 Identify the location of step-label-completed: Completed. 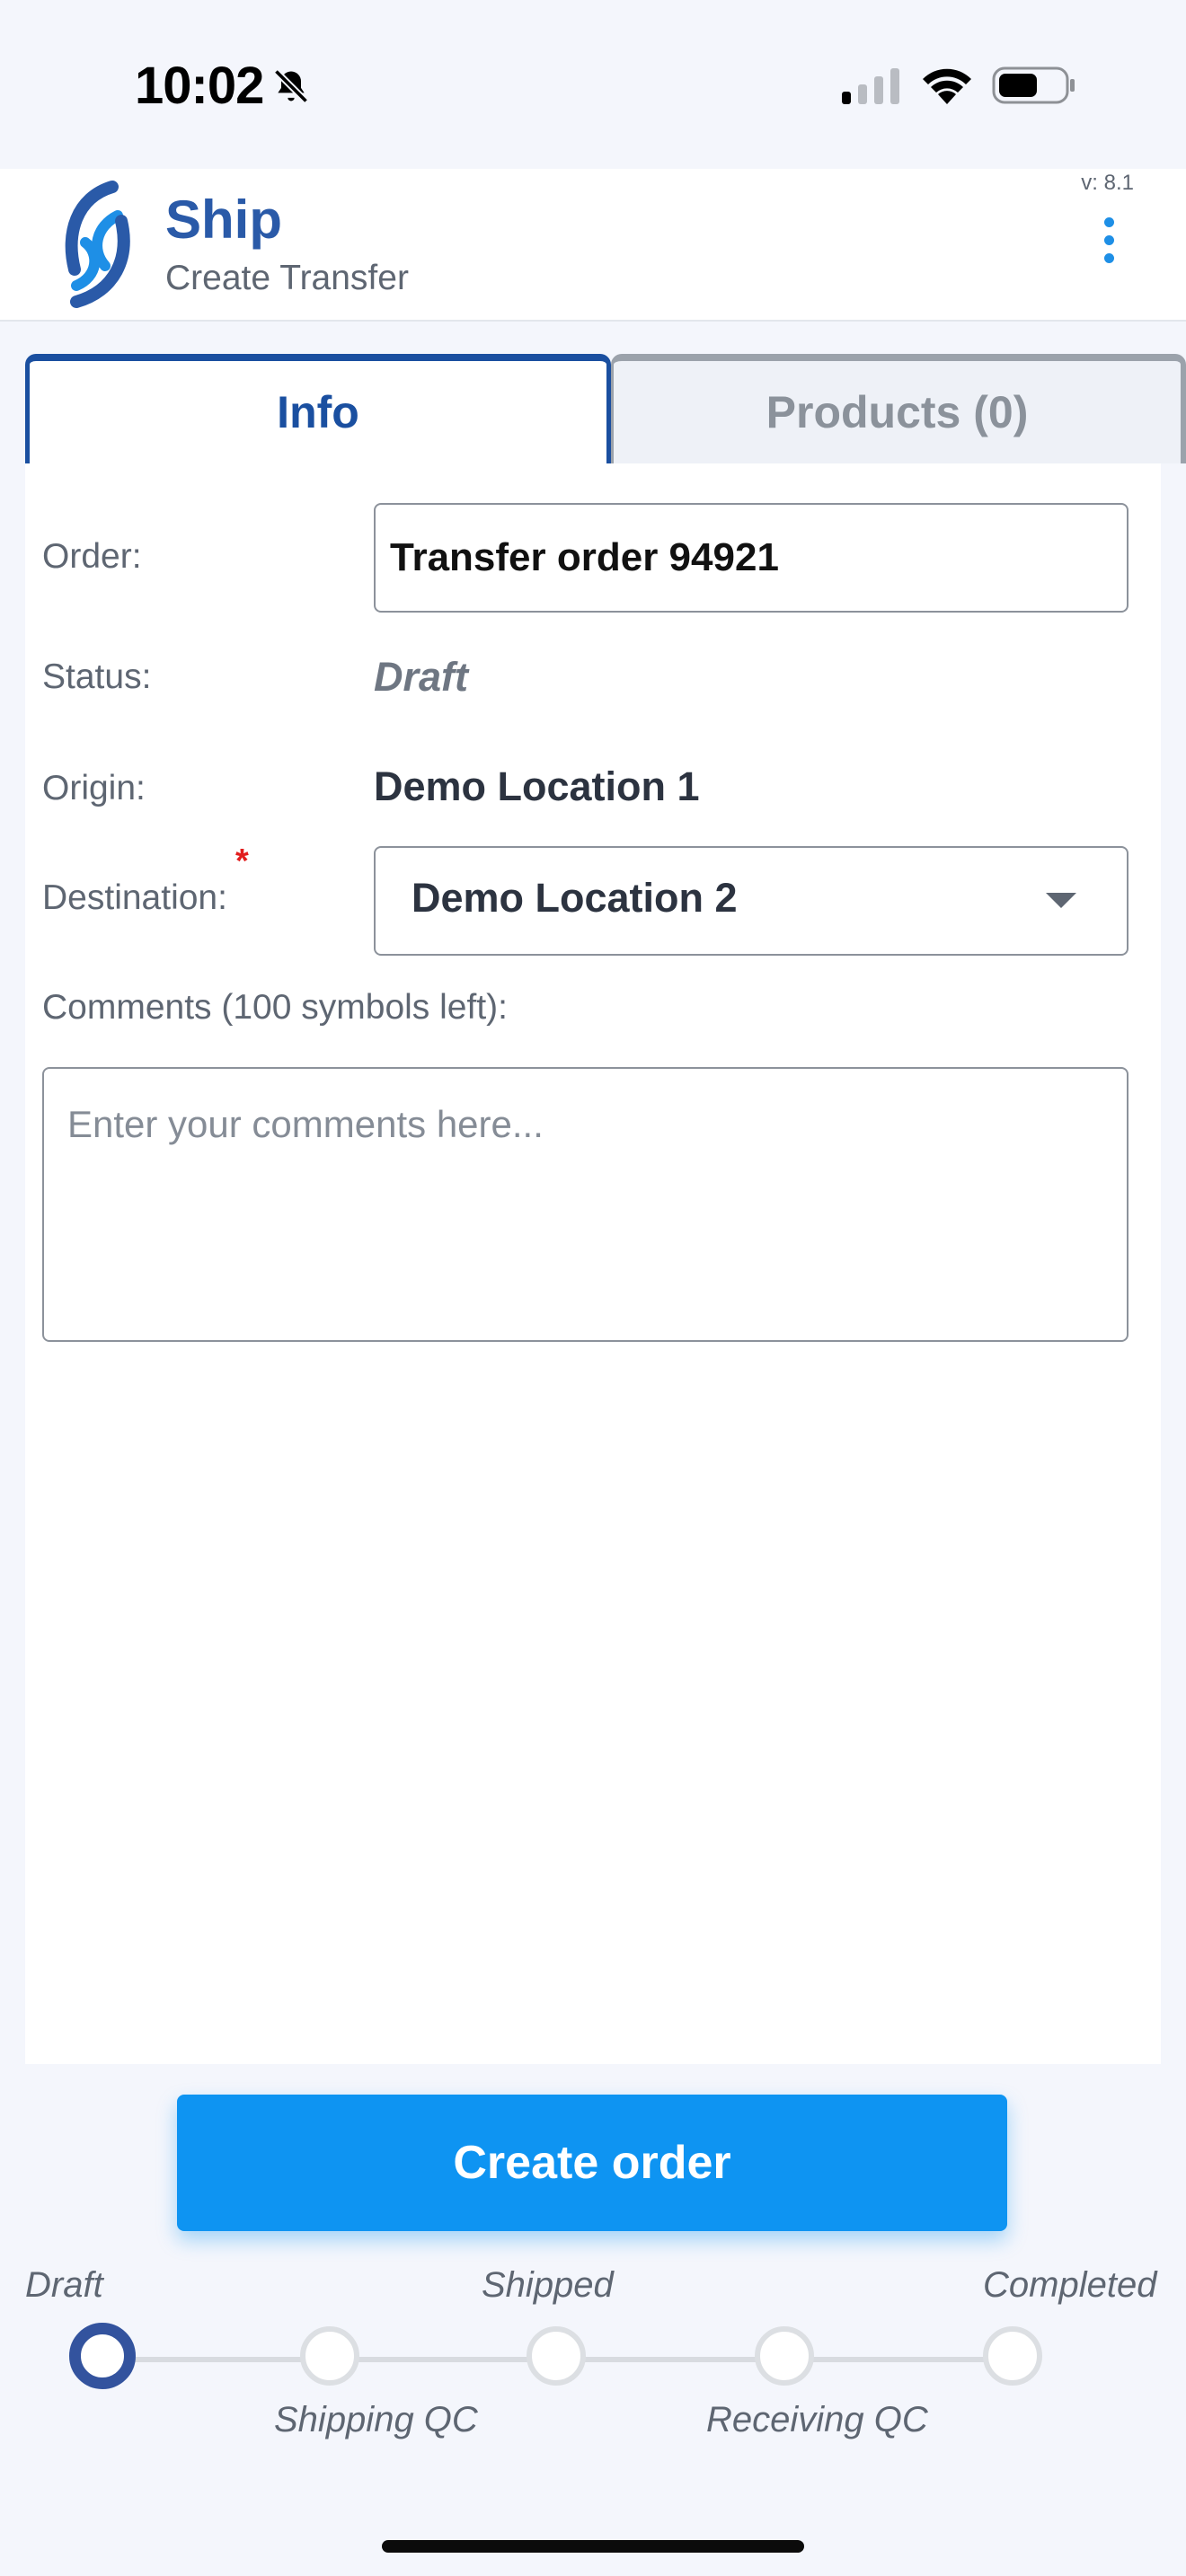
(1070, 2285).